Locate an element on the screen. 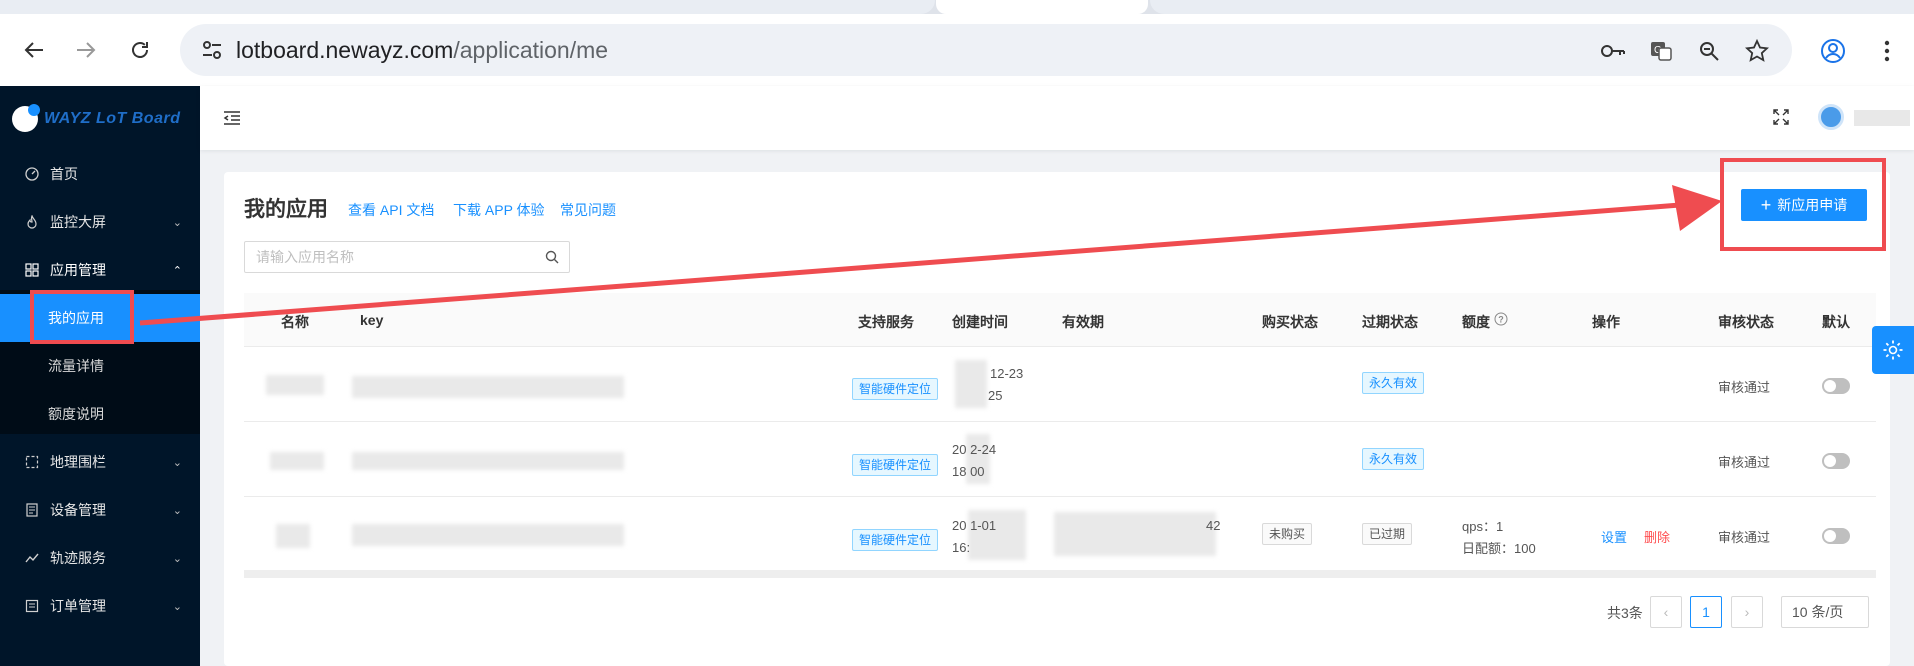  redacted-validity is located at coordinates (1135, 534).